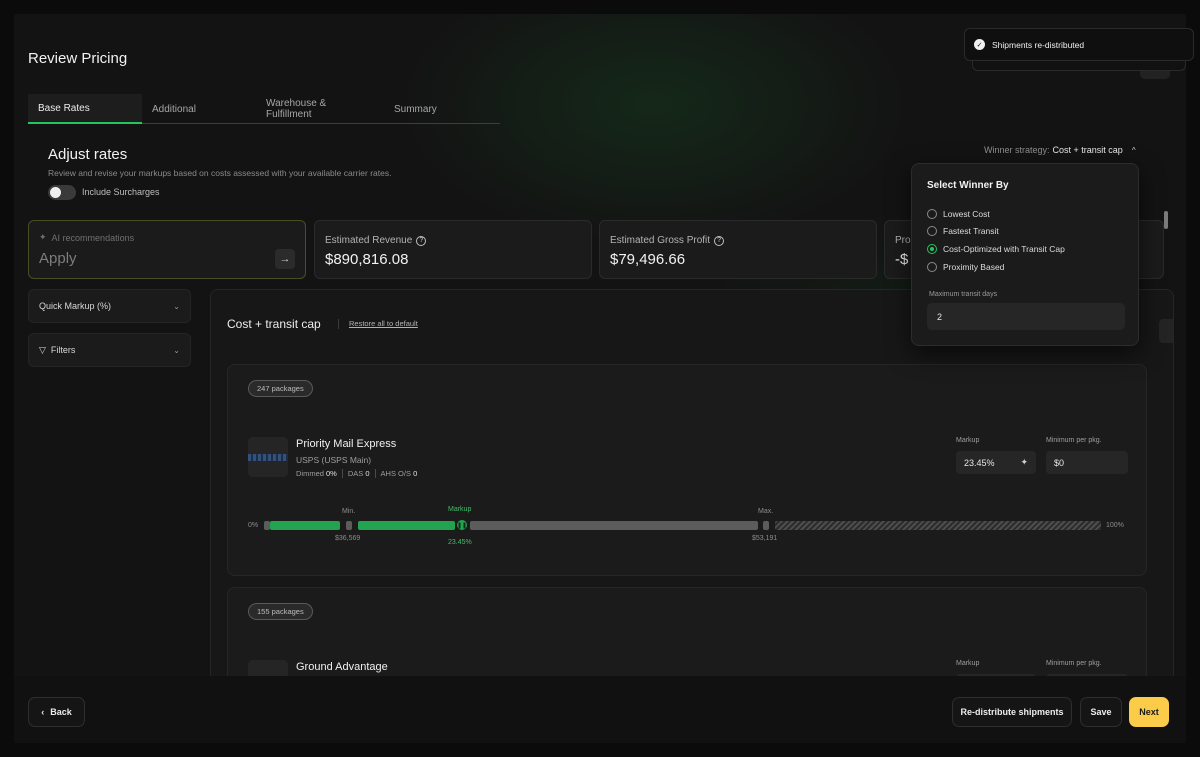 Image resolution: width=1200 pixels, height=757 pixels. I want to click on range-segment-filled, so click(305, 525).